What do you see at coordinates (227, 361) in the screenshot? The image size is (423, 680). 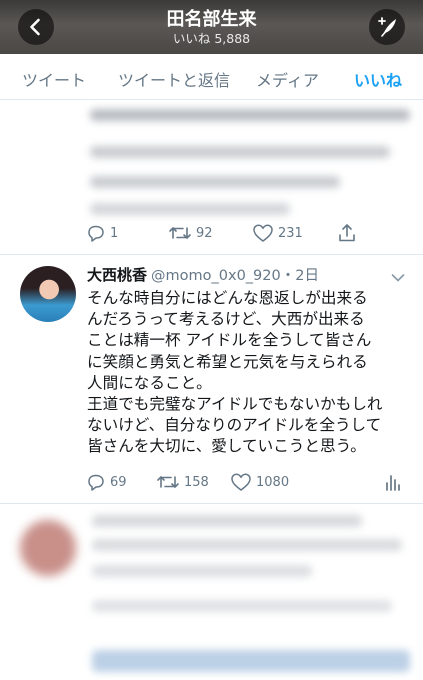 I see `tweet-text-line: に笑顔と勇気と希望と元気を与えられる` at bounding box center [227, 361].